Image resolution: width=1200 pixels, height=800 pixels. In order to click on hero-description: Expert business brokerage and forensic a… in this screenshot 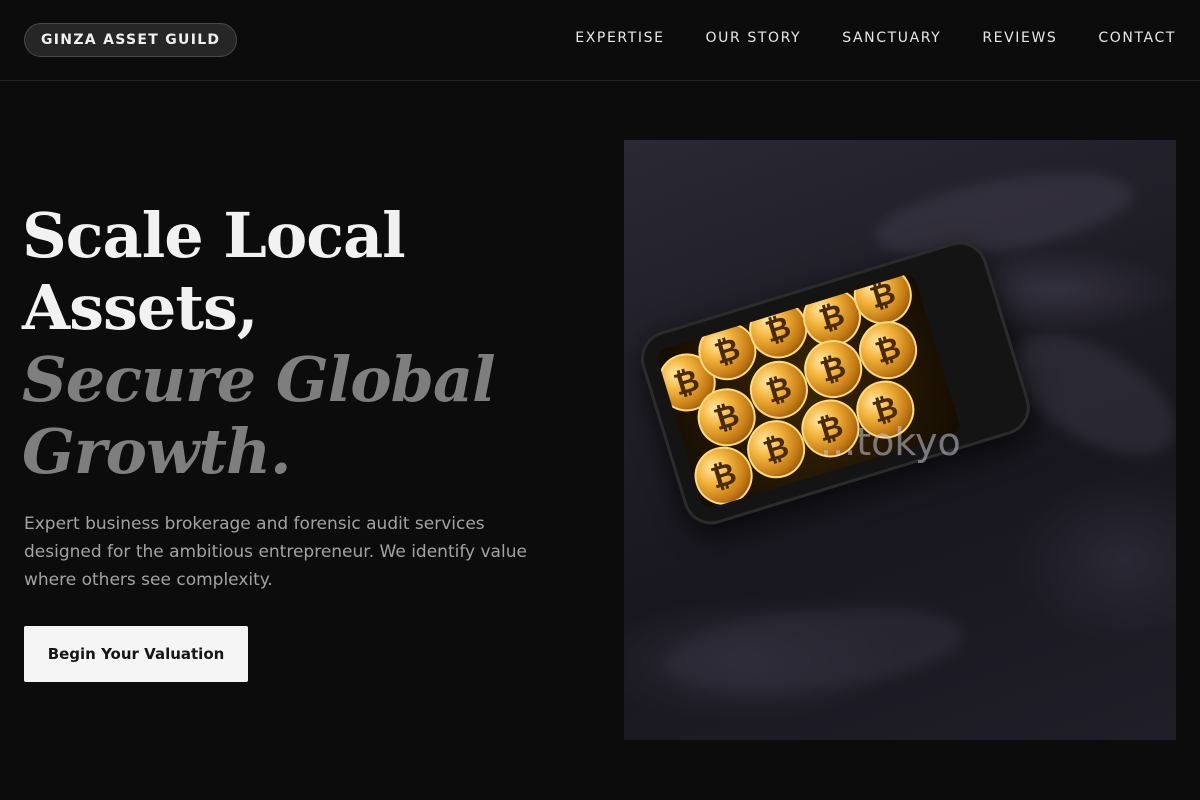, I will do `click(275, 552)`.